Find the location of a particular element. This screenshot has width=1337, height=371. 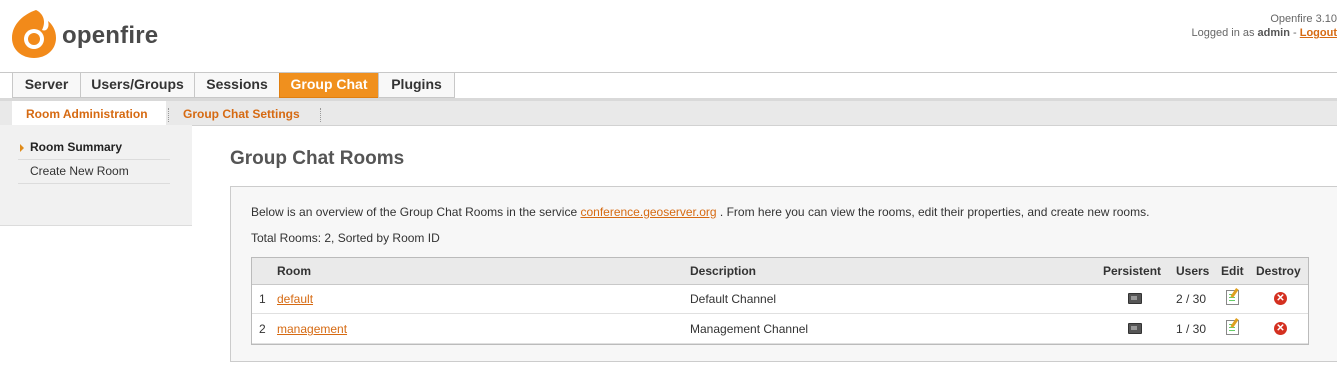

sidebar-item-label: Room Summary is located at coordinates (76, 147).